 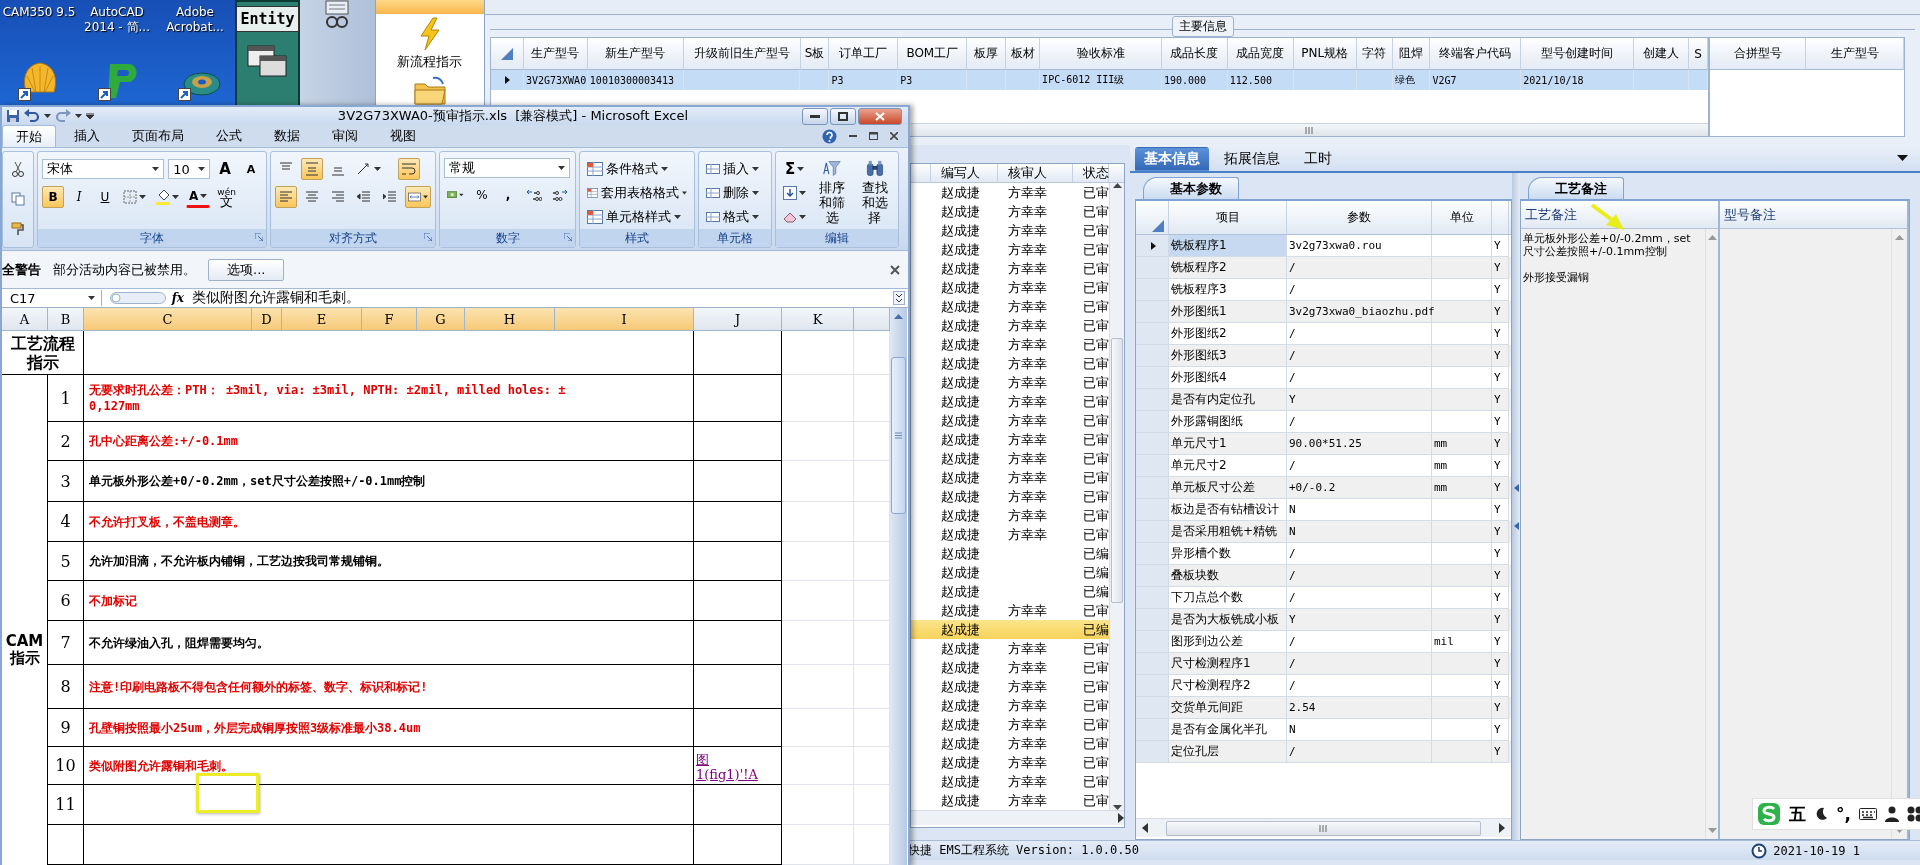 What do you see at coordinates (1323, 268) in the screenshot?
I see `table-row: 铣板程序2 / Y` at bounding box center [1323, 268].